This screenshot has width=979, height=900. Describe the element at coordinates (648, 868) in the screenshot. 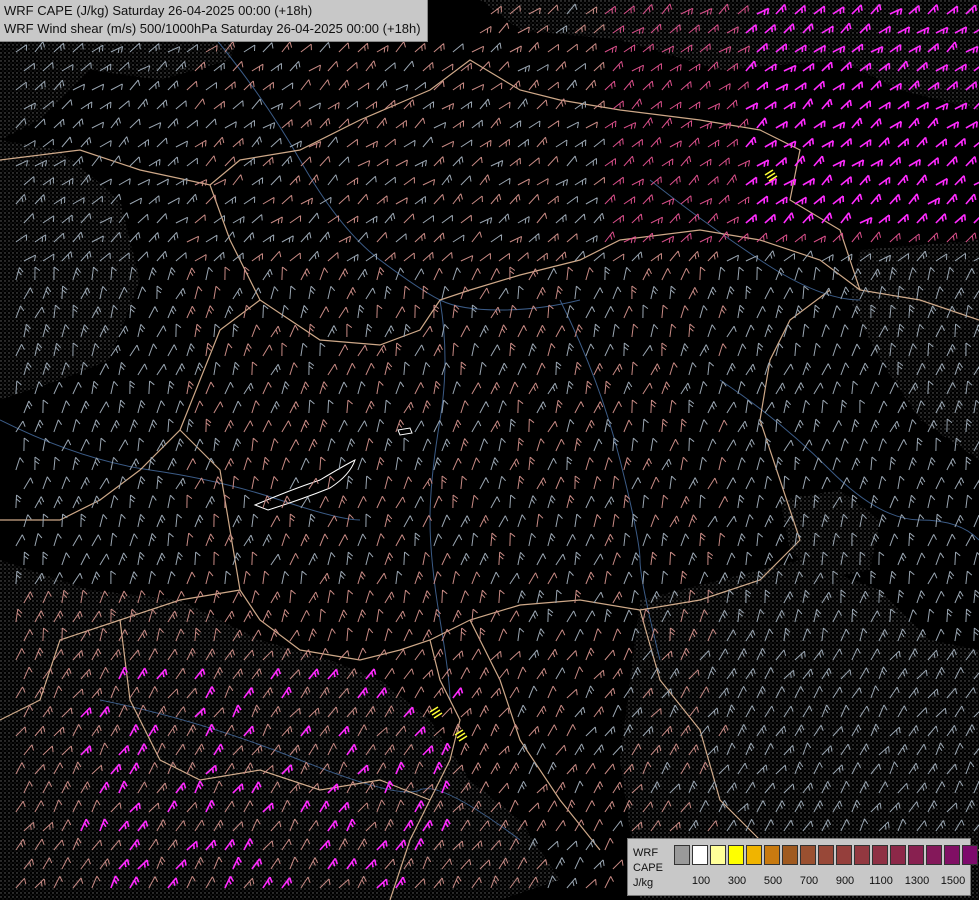

I see `legend-field-label: CAPE` at that location.